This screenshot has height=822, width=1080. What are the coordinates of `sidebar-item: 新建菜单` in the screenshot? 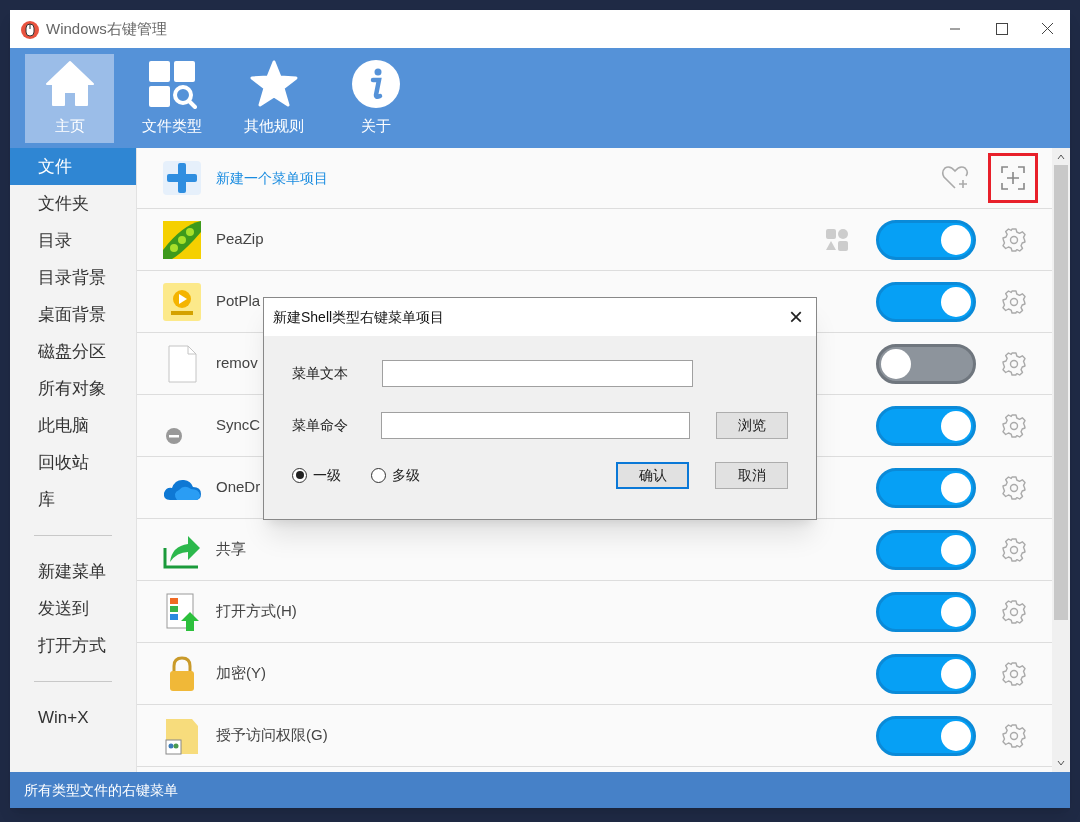 It's located at (73, 571).